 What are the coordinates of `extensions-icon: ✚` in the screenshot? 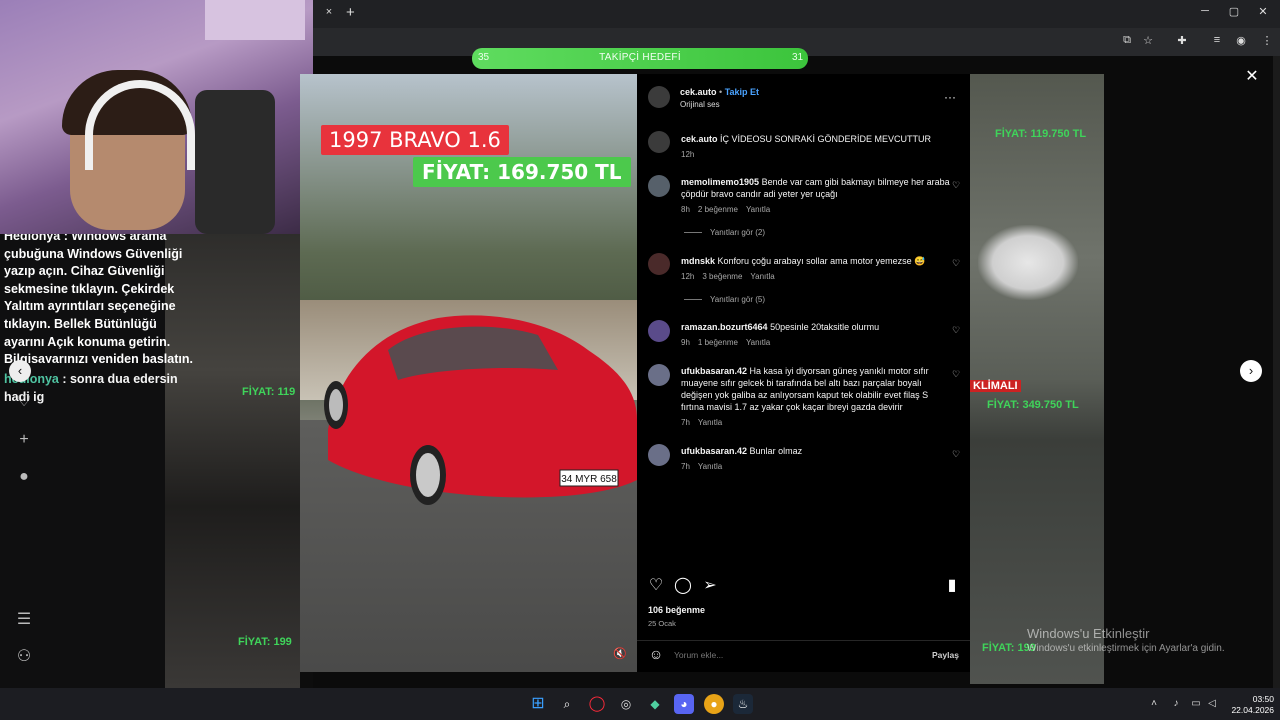 It's located at (1182, 42).